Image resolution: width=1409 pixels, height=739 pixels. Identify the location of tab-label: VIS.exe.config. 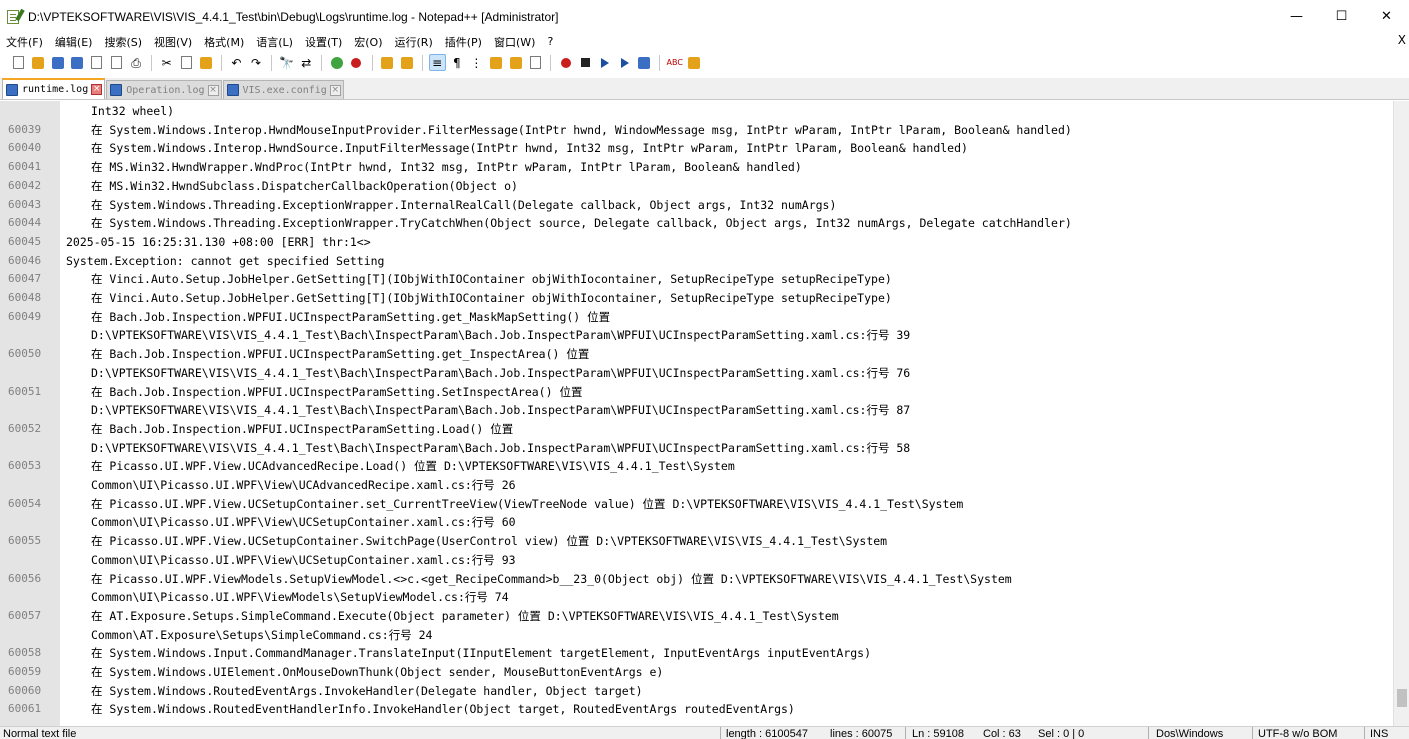
(284, 90).